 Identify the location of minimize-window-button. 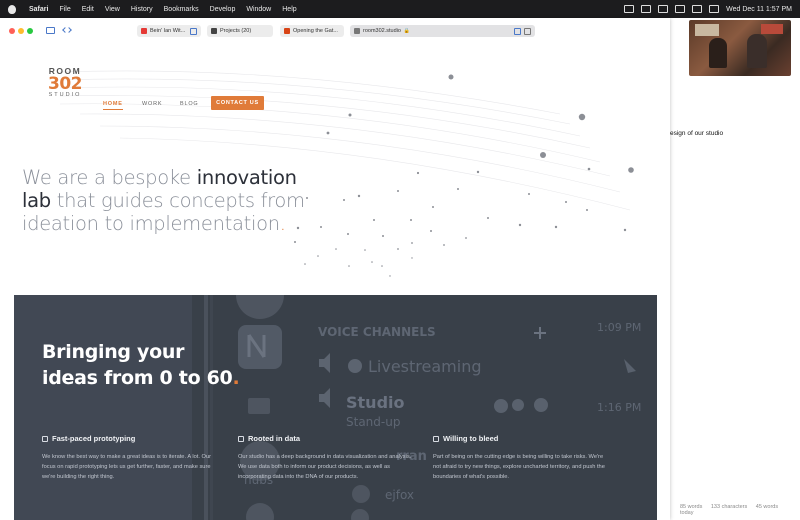
(21, 31).